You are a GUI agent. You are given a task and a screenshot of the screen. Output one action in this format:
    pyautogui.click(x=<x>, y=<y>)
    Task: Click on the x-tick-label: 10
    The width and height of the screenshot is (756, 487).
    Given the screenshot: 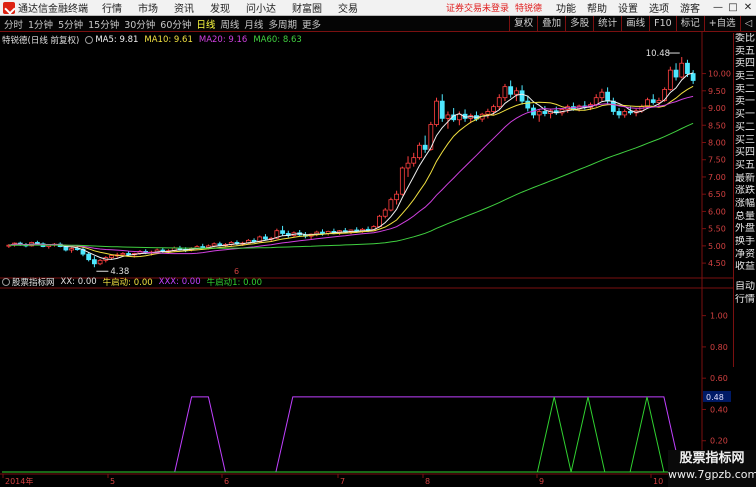 What is the action you would take?
    pyautogui.click(x=658, y=481)
    